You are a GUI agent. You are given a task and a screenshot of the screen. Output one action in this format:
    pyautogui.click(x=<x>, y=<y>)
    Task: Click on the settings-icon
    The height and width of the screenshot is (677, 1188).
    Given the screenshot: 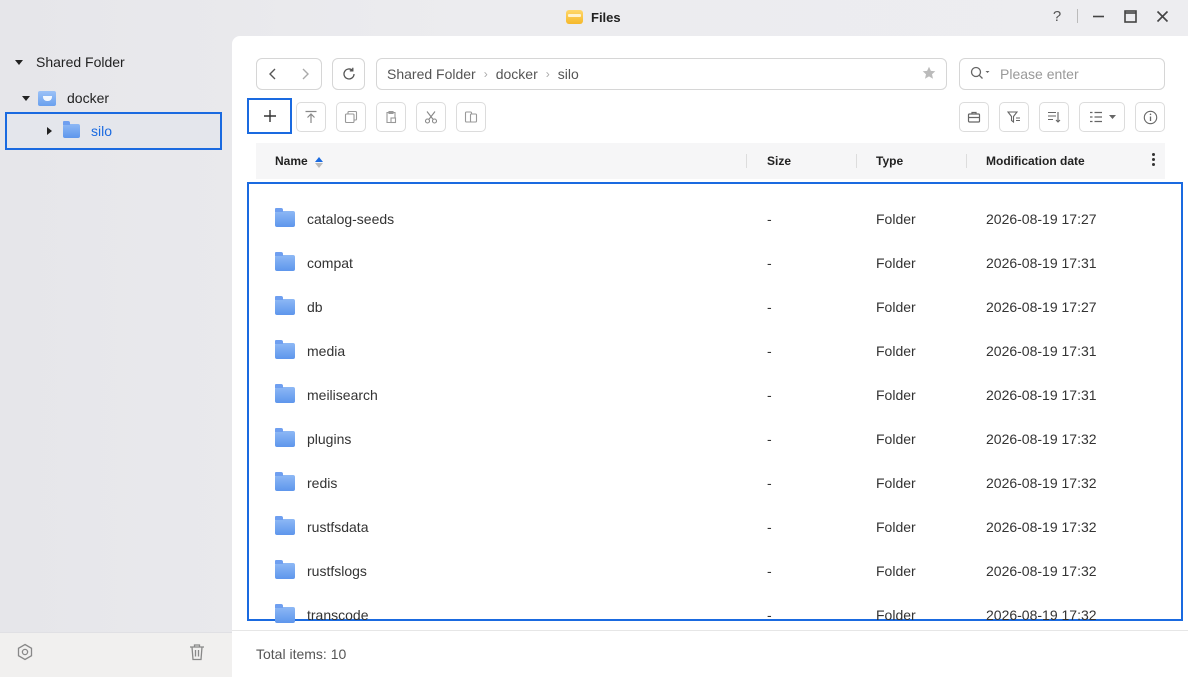 What is the action you would take?
    pyautogui.click(x=25, y=652)
    